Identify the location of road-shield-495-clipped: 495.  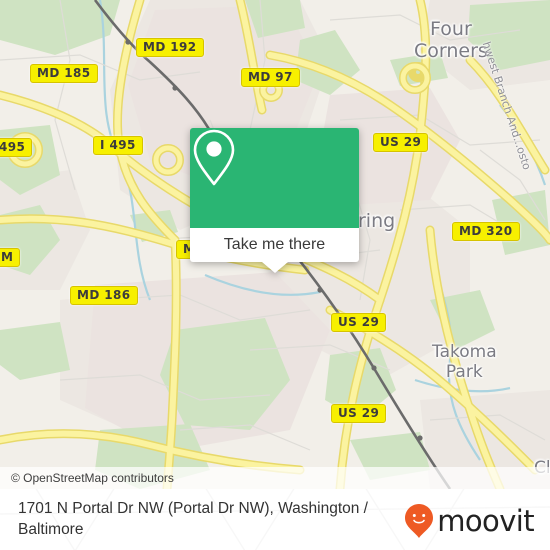
(16, 147).